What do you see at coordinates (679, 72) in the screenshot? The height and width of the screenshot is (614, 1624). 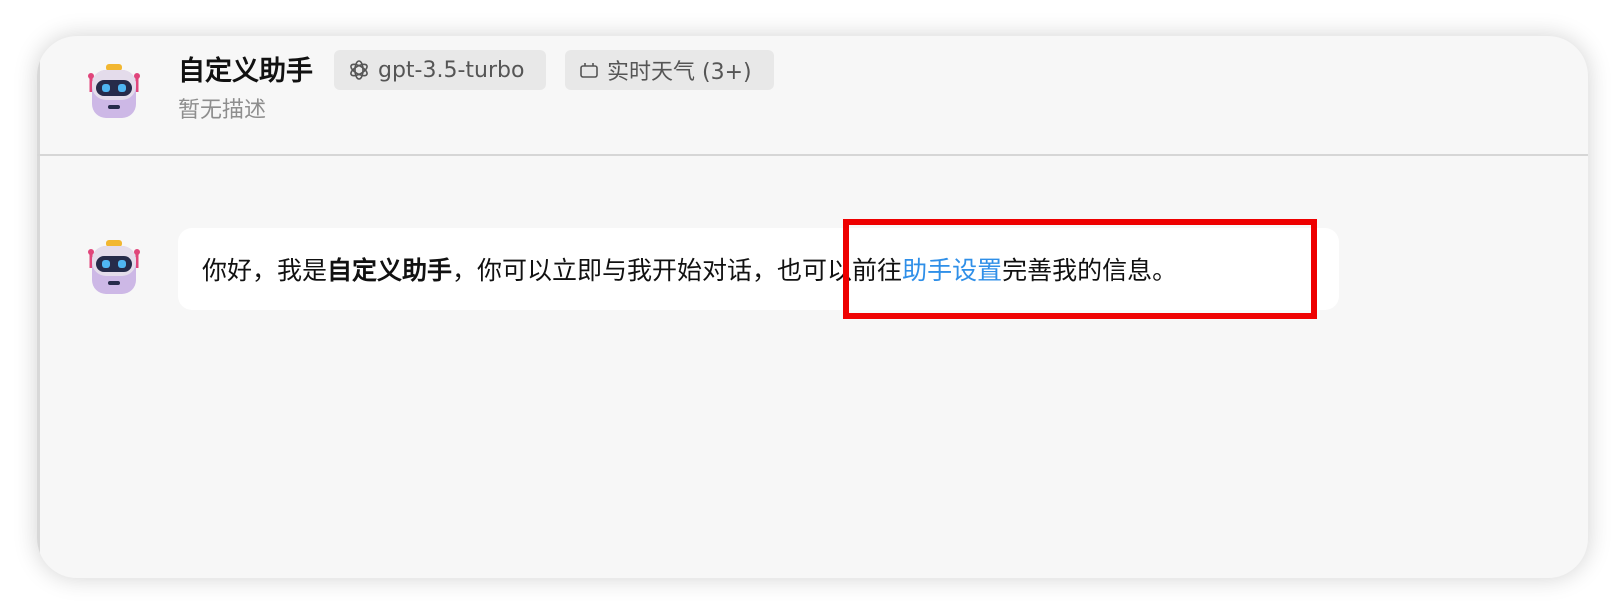 I see `plugin-tag-label: 实时天气 (3+)` at bounding box center [679, 72].